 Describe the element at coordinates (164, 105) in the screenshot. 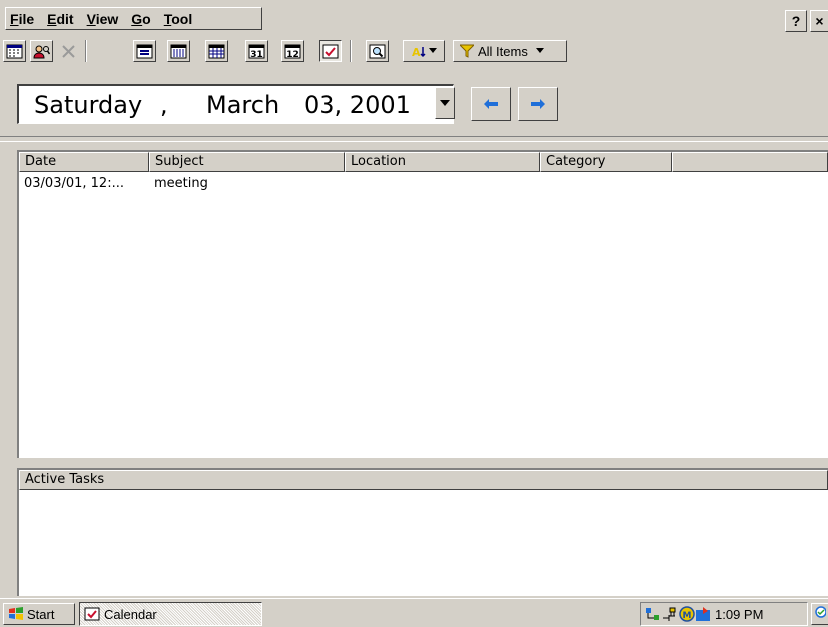

I see `date-comma: ,` at that location.